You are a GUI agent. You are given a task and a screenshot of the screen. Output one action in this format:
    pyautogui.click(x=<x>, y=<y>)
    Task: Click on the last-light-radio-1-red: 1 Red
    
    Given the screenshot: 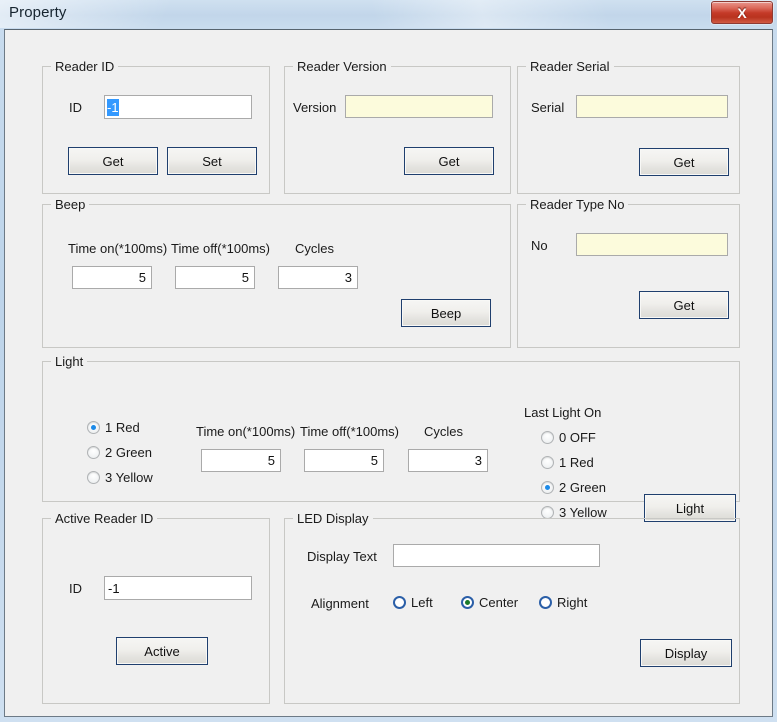 What is the action you would take?
    pyautogui.click(x=567, y=462)
    